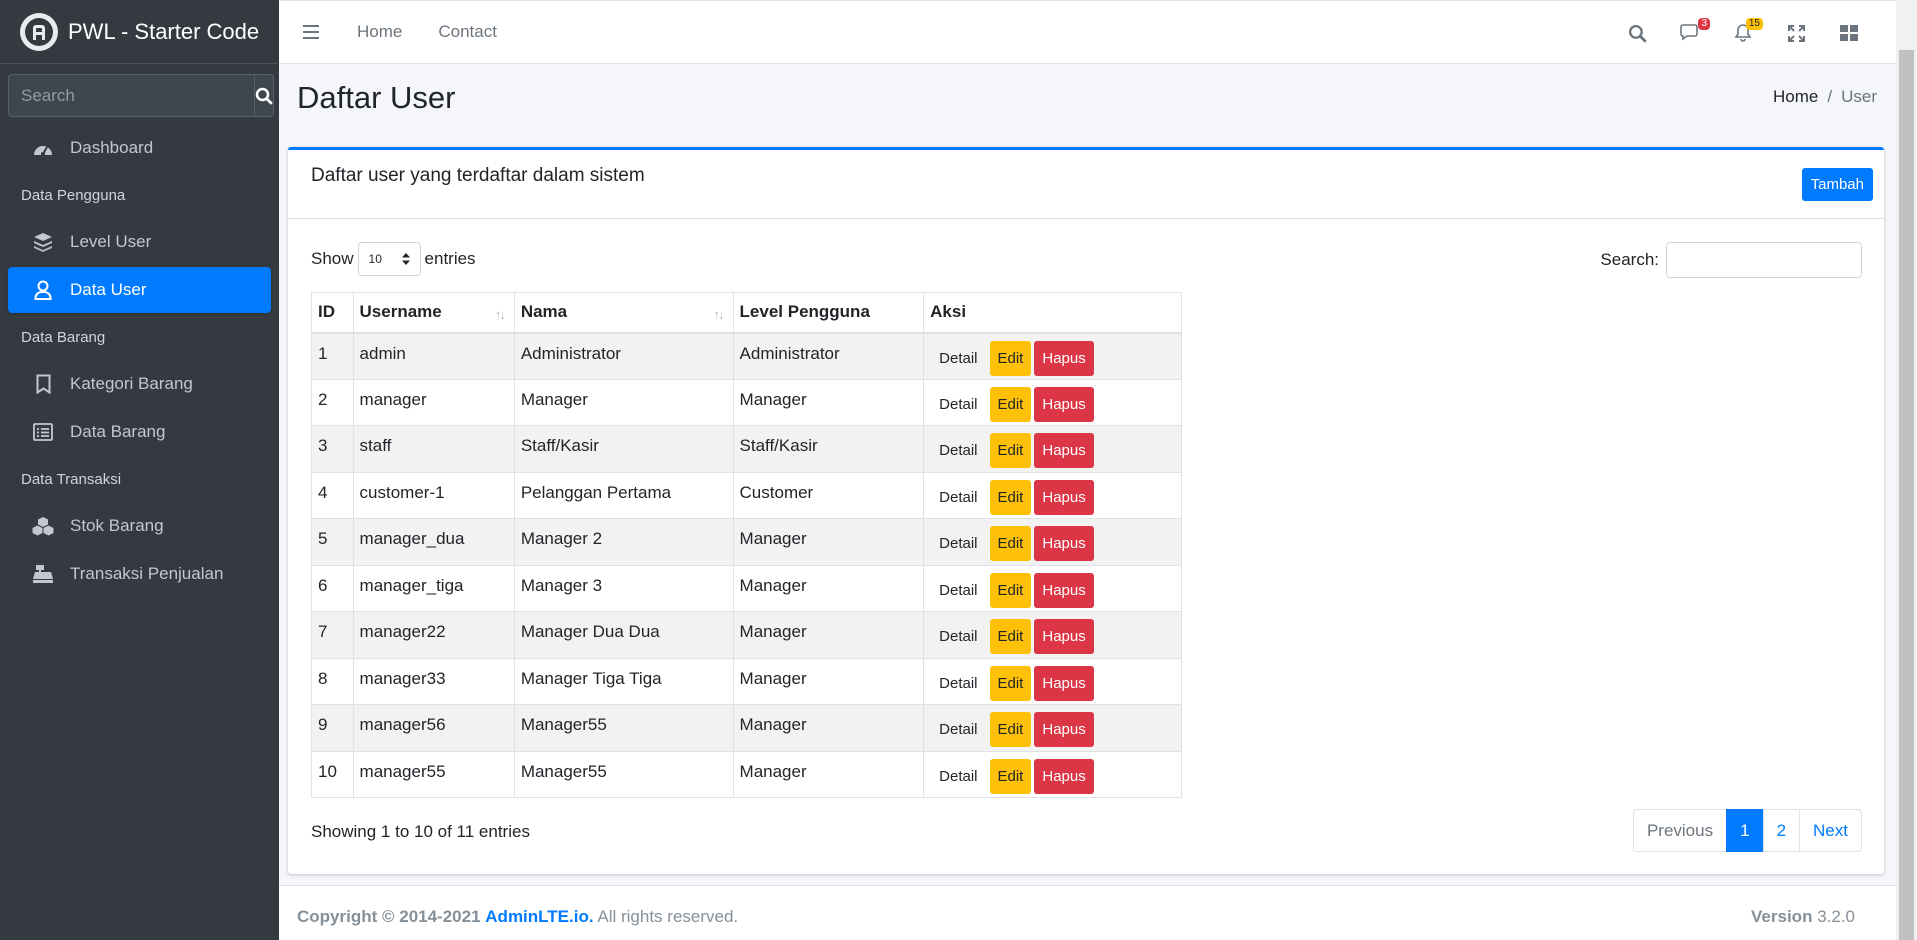 This screenshot has height=940, width=1917. I want to click on sidebar-item-data-user: Data User, so click(139, 290).